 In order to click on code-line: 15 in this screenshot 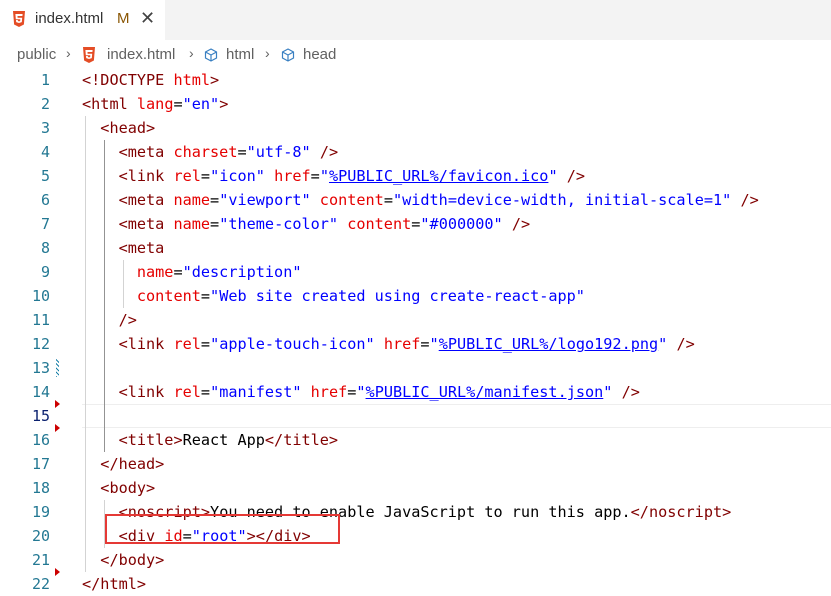, I will do `click(415, 416)`.